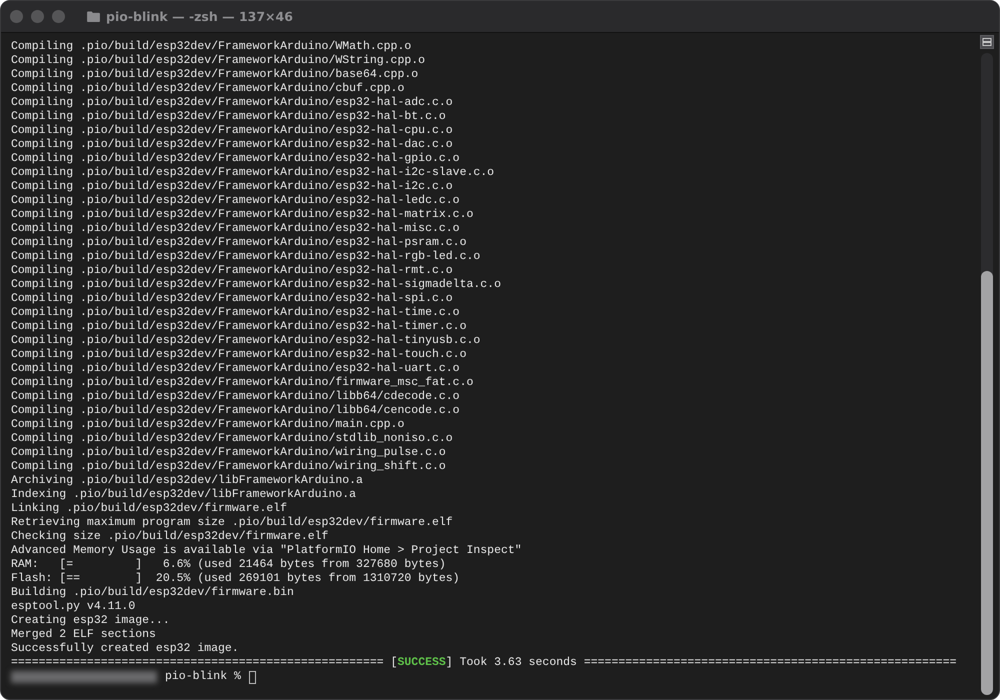 The height and width of the screenshot is (700, 1000). What do you see at coordinates (239, 355) in the screenshot?
I see `terminal-line: Compiling .pio/build/esp32dev/FrameworkArduino/esp32-hal-touch.c.o` at bounding box center [239, 355].